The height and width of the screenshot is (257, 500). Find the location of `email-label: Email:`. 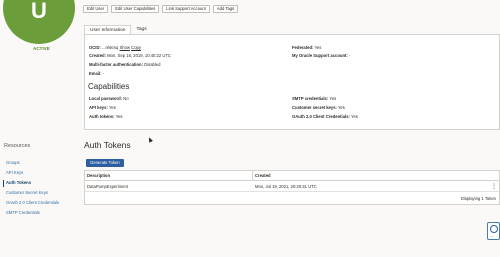

email-label: Email: is located at coordinates (95, 73).